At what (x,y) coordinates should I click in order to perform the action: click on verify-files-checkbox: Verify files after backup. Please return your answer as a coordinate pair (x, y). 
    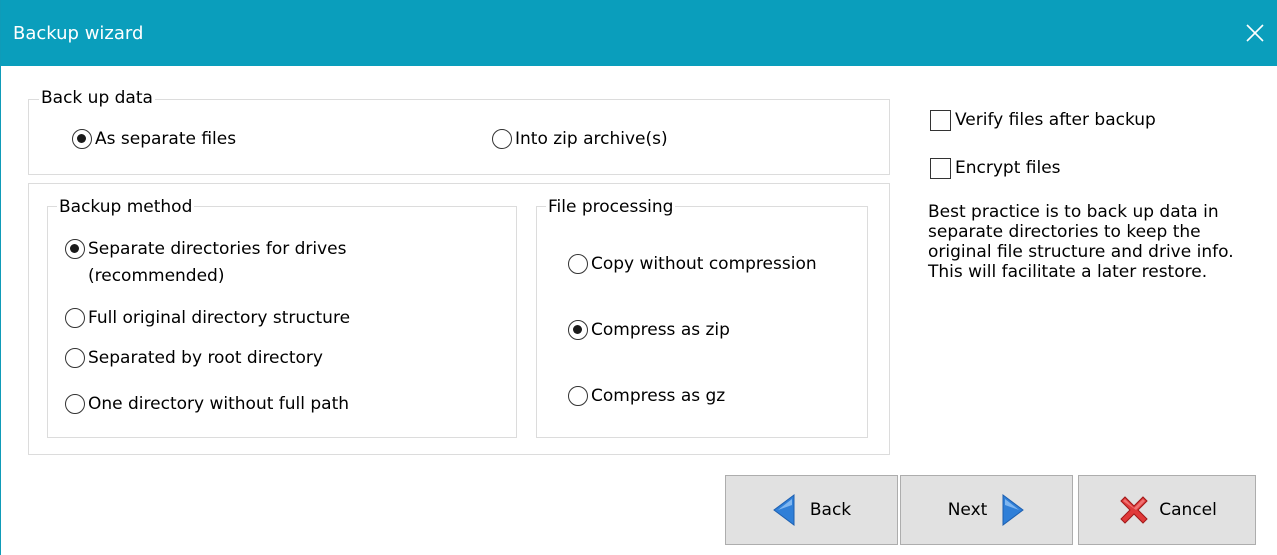
    Looking at the image, I should click on (1043, 120).